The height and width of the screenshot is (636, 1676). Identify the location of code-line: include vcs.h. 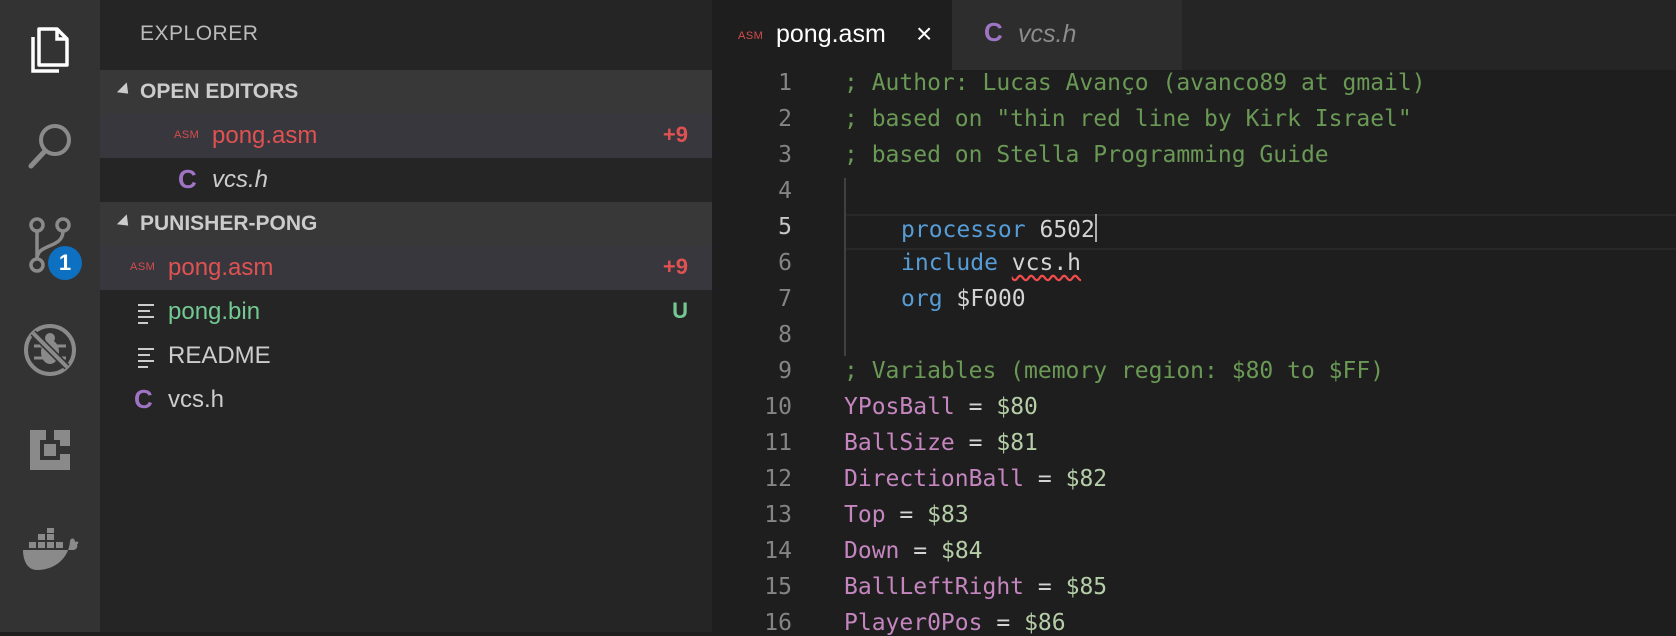
(991, 263).